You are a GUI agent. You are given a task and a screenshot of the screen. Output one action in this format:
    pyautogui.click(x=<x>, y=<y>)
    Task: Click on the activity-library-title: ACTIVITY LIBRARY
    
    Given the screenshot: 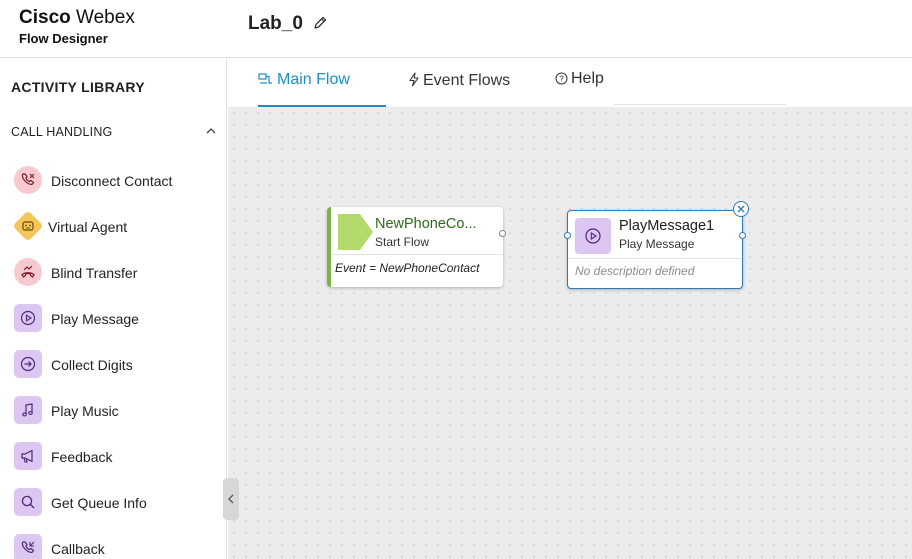 What is the action you would take?
    pyautogui.click(x=78, y=87)
    